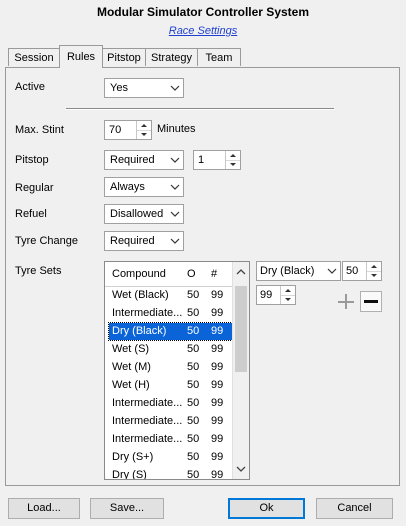 The width and height of the screenshot is (406, 526). Describe the element at coordinates (81, 56) in the screenshot. I see `tab-rules: Rules` at that location.